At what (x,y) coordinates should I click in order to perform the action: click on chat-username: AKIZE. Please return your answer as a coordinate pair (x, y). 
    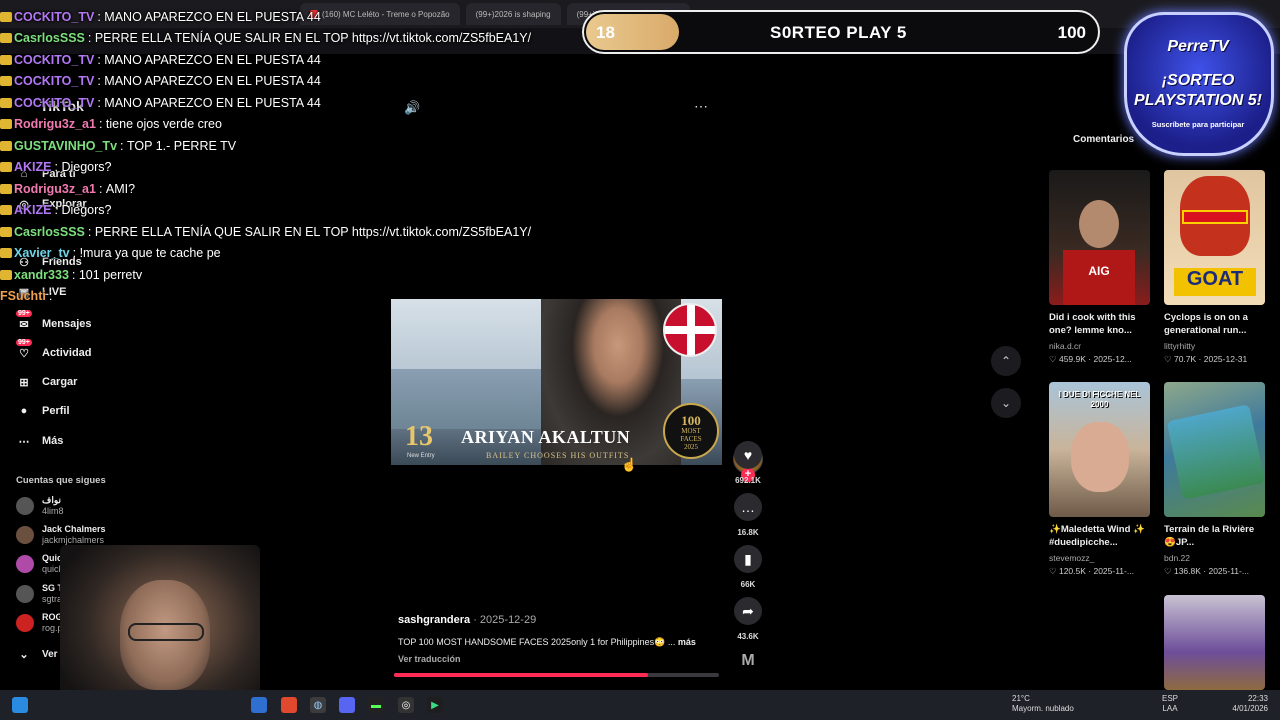
    Looking at the image, I should click on (33, 210).